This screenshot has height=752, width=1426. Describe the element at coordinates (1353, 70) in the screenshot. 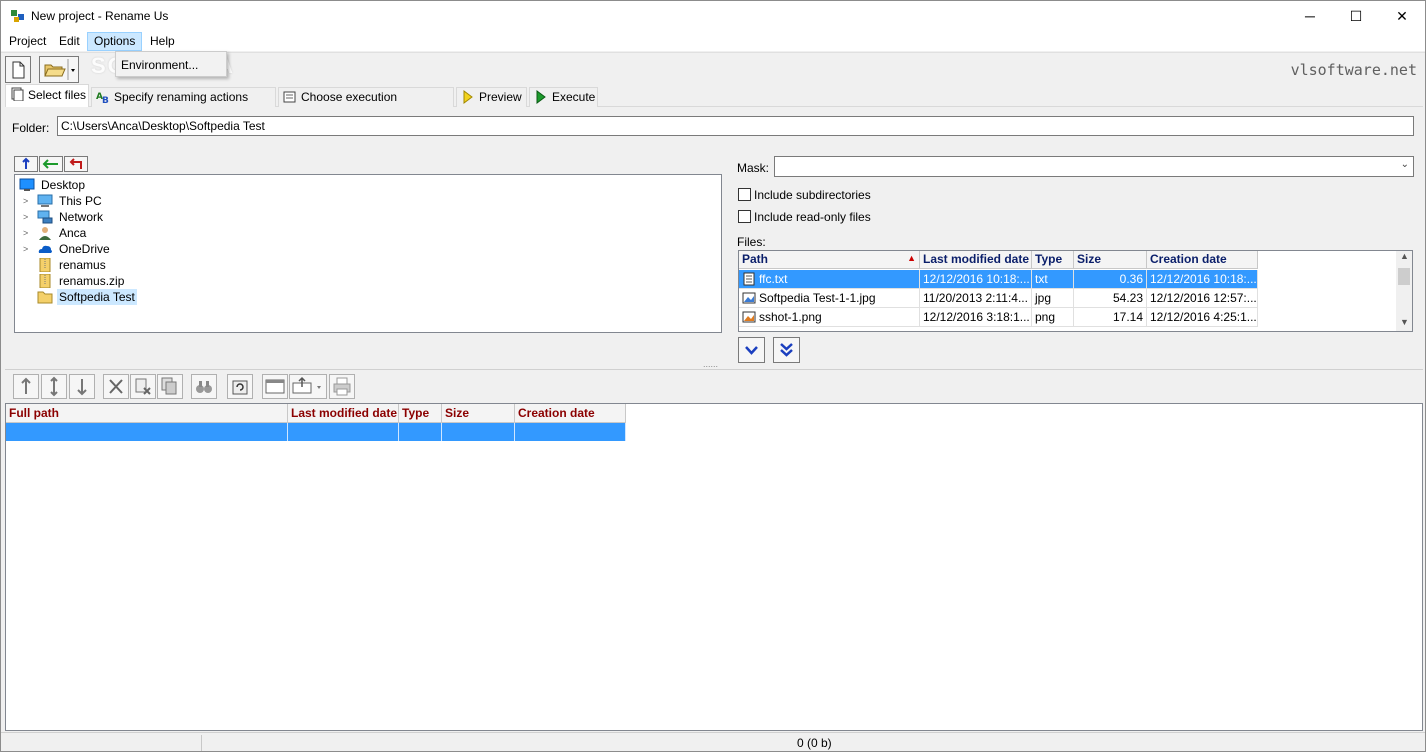

I see `brand-label: vlsoftware.net` at that location.